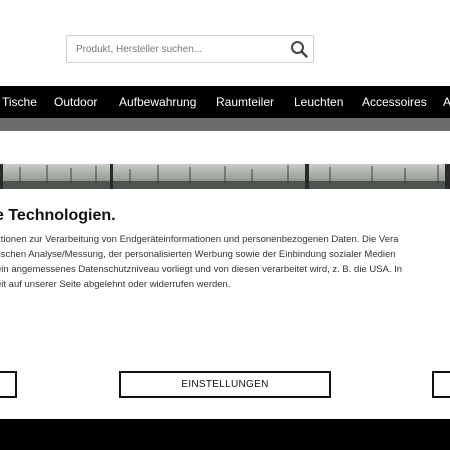 Image resolution: width=450 pixels, height=450 pixels. Describe the element at coordinates (394, 102) in the screenshot. I see `nav-item-accessoires: Accessoires` at that location.